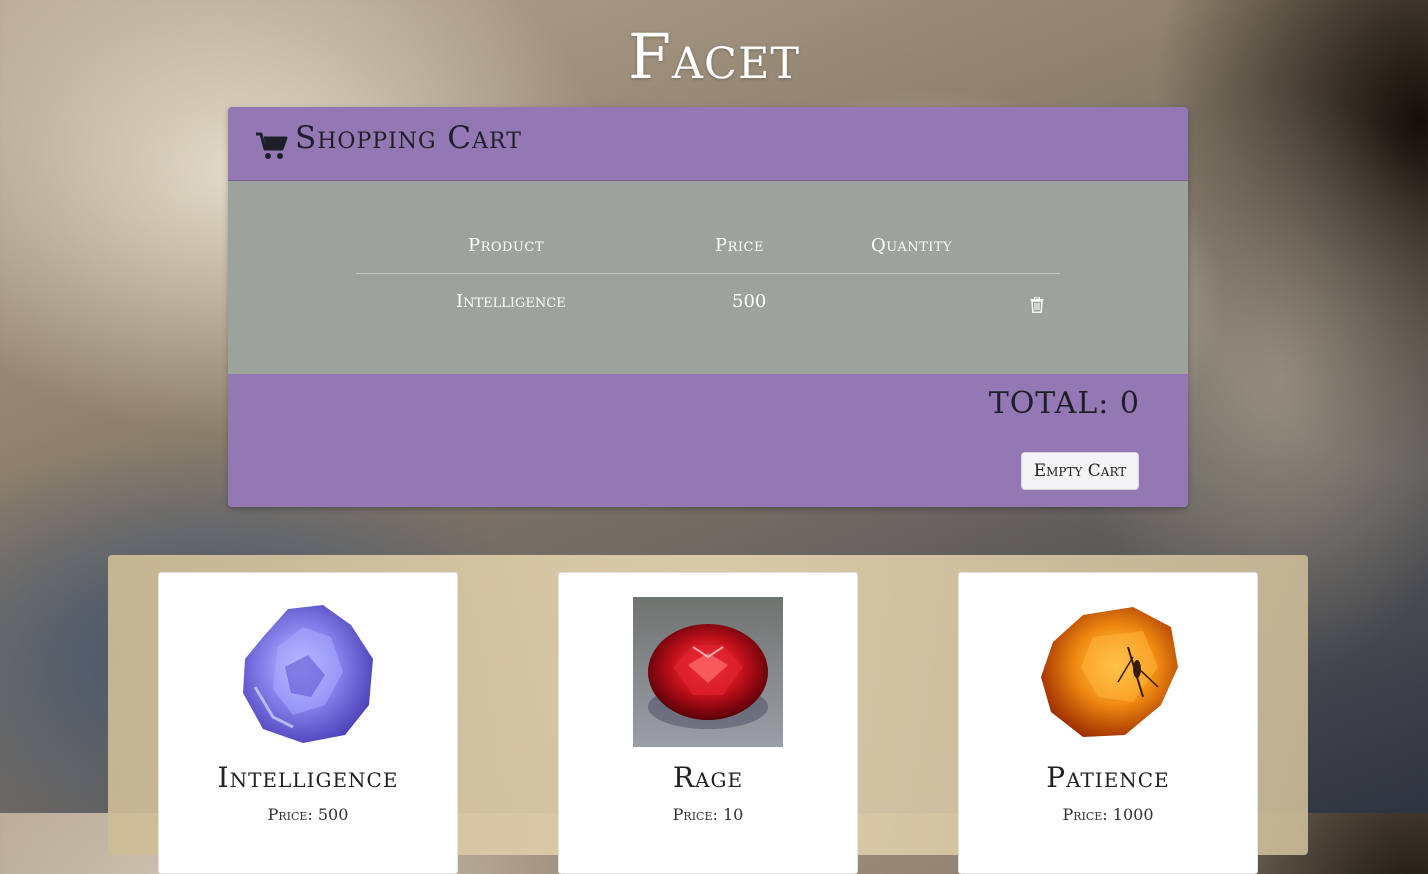 The height and width of the screenshot is (874, 1428). What do you see at coordinates (912, 245) in the screenshot?
I see `column-header-quantity: Quantity` at bounding box center [912, 245].